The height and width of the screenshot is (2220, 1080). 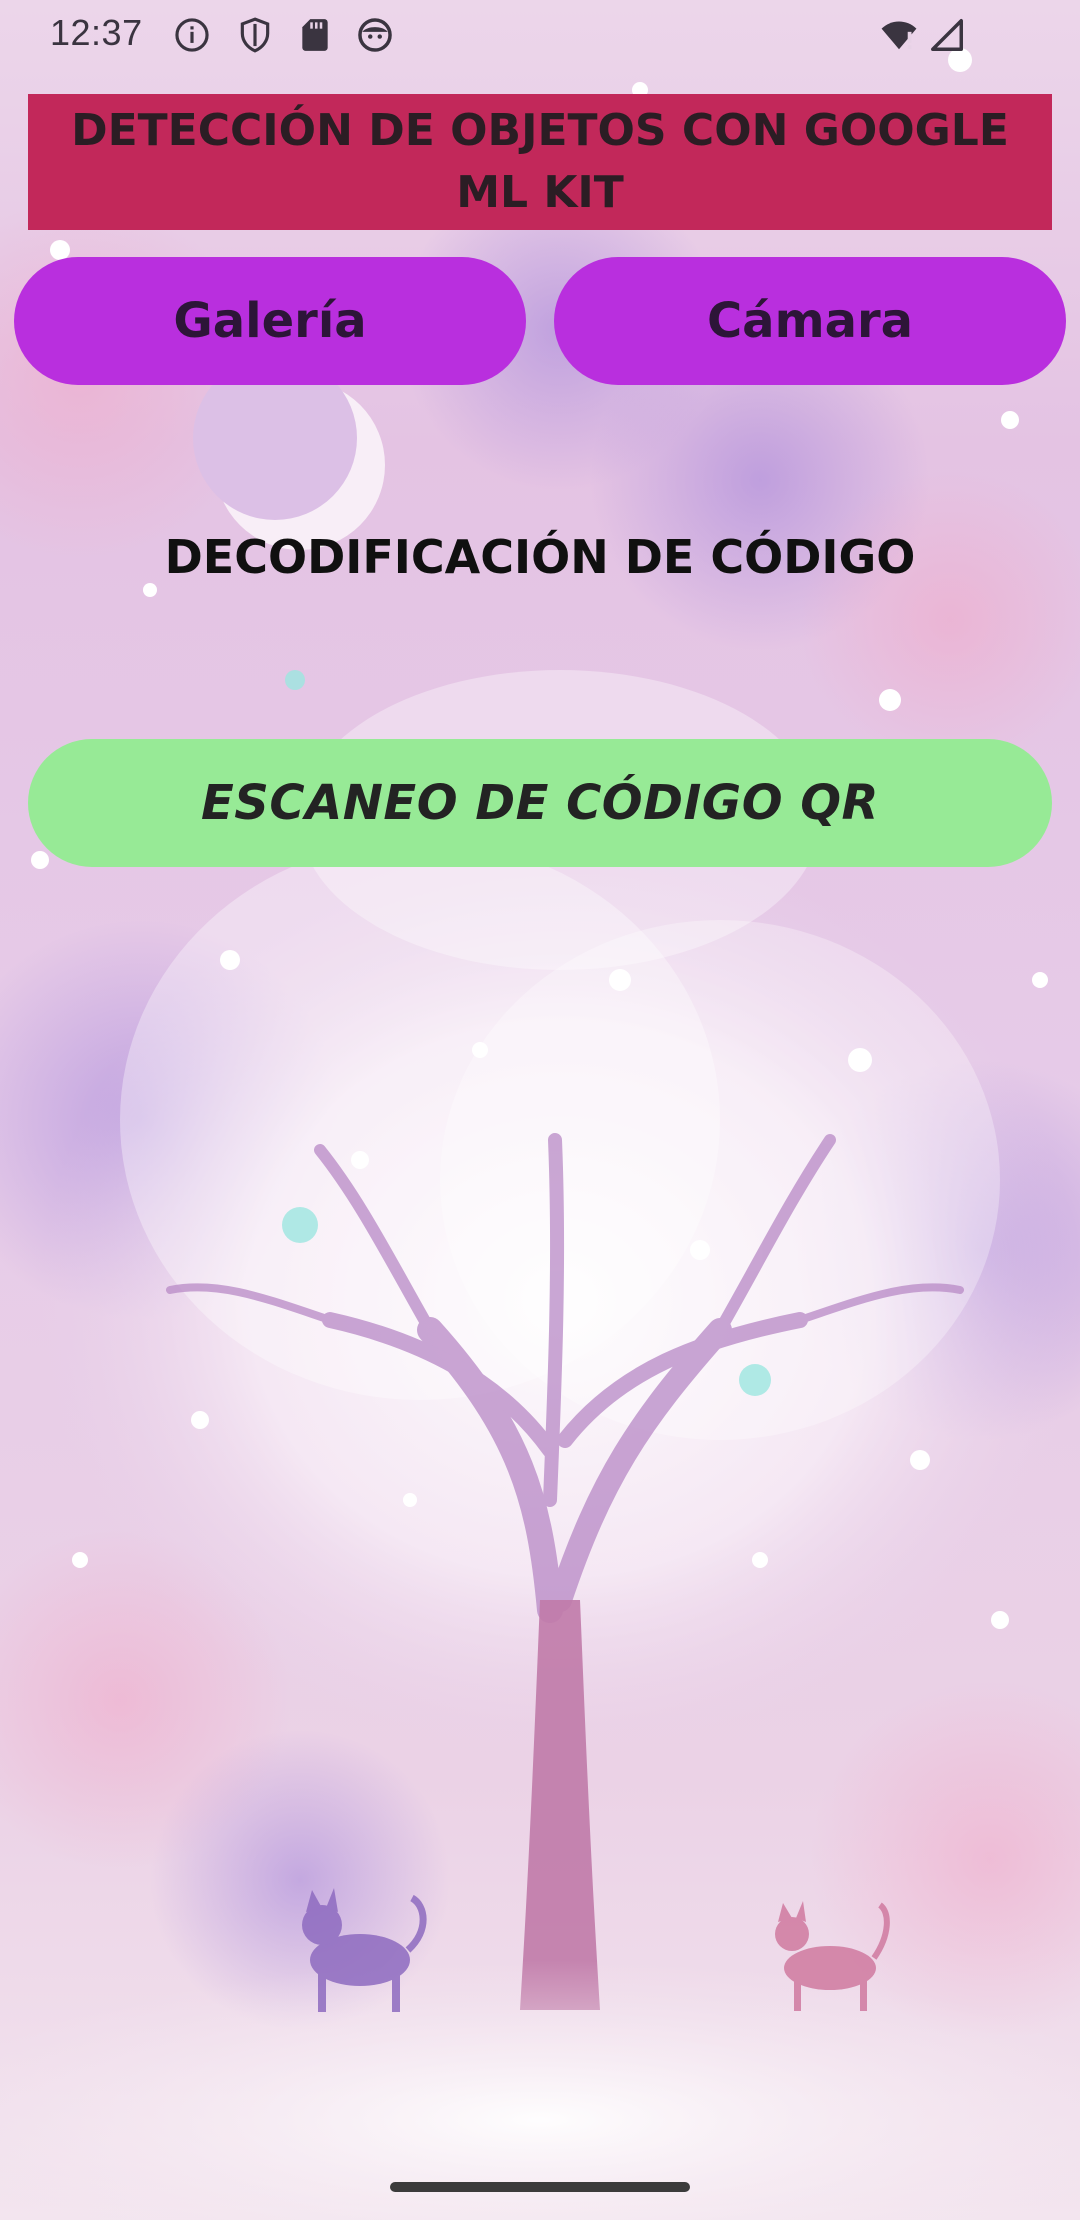 I want to click on status-time: 12:37, so click(x=96, y=32).